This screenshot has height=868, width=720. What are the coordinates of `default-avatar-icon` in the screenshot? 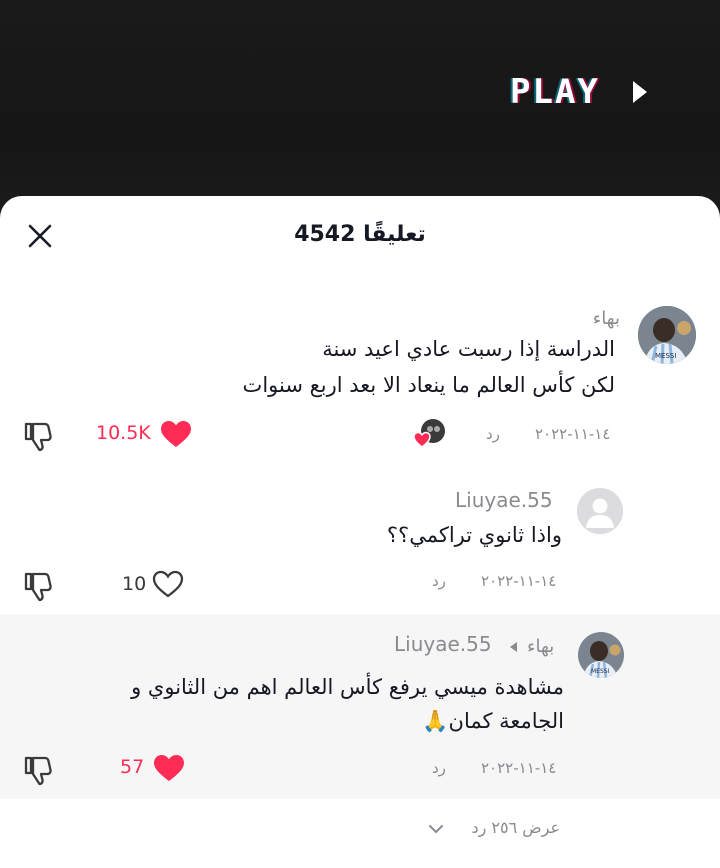 It's located at (600, 511).